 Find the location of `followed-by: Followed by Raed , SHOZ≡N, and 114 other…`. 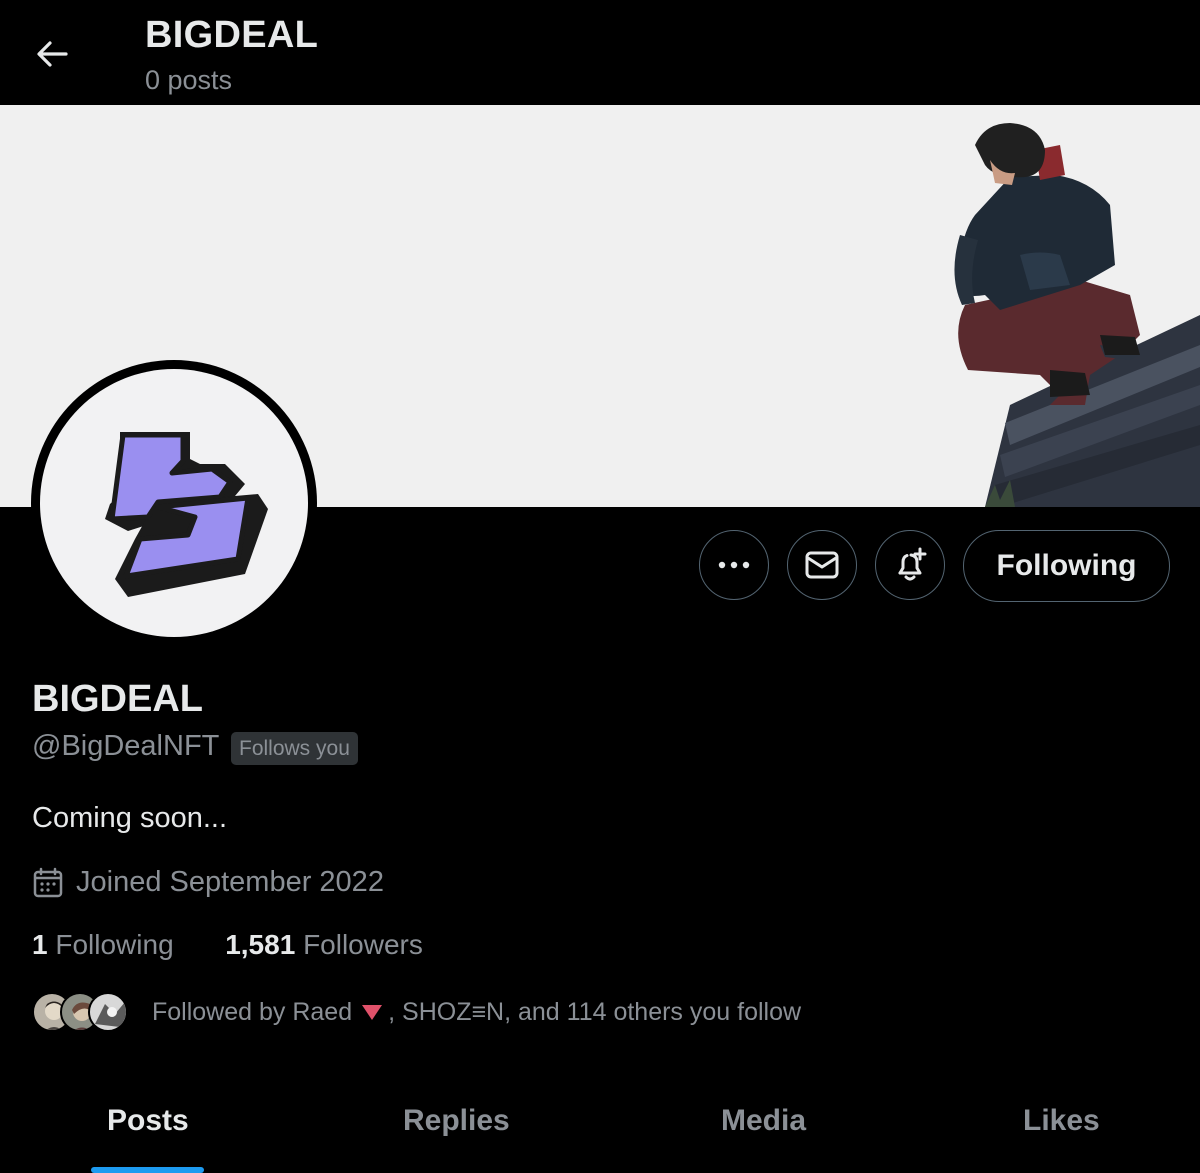

followed-by: Followed by Raed , SHOZ≡N, and 114 other… is located at coordinates (416, 1012).